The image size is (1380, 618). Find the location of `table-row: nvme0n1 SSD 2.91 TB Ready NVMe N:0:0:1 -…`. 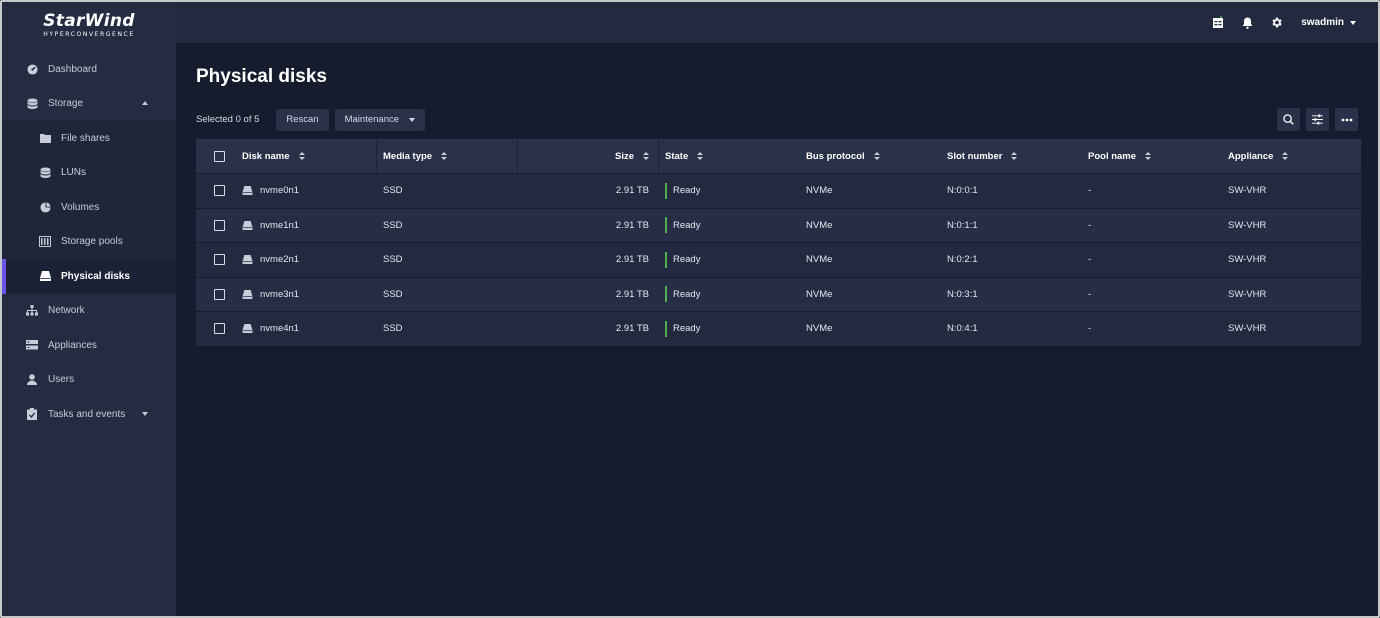

table-row: nvme0n1 SSD 2.91 TB Ready NVMe N:0:0:1 -… is located at coordinates (778, 191).